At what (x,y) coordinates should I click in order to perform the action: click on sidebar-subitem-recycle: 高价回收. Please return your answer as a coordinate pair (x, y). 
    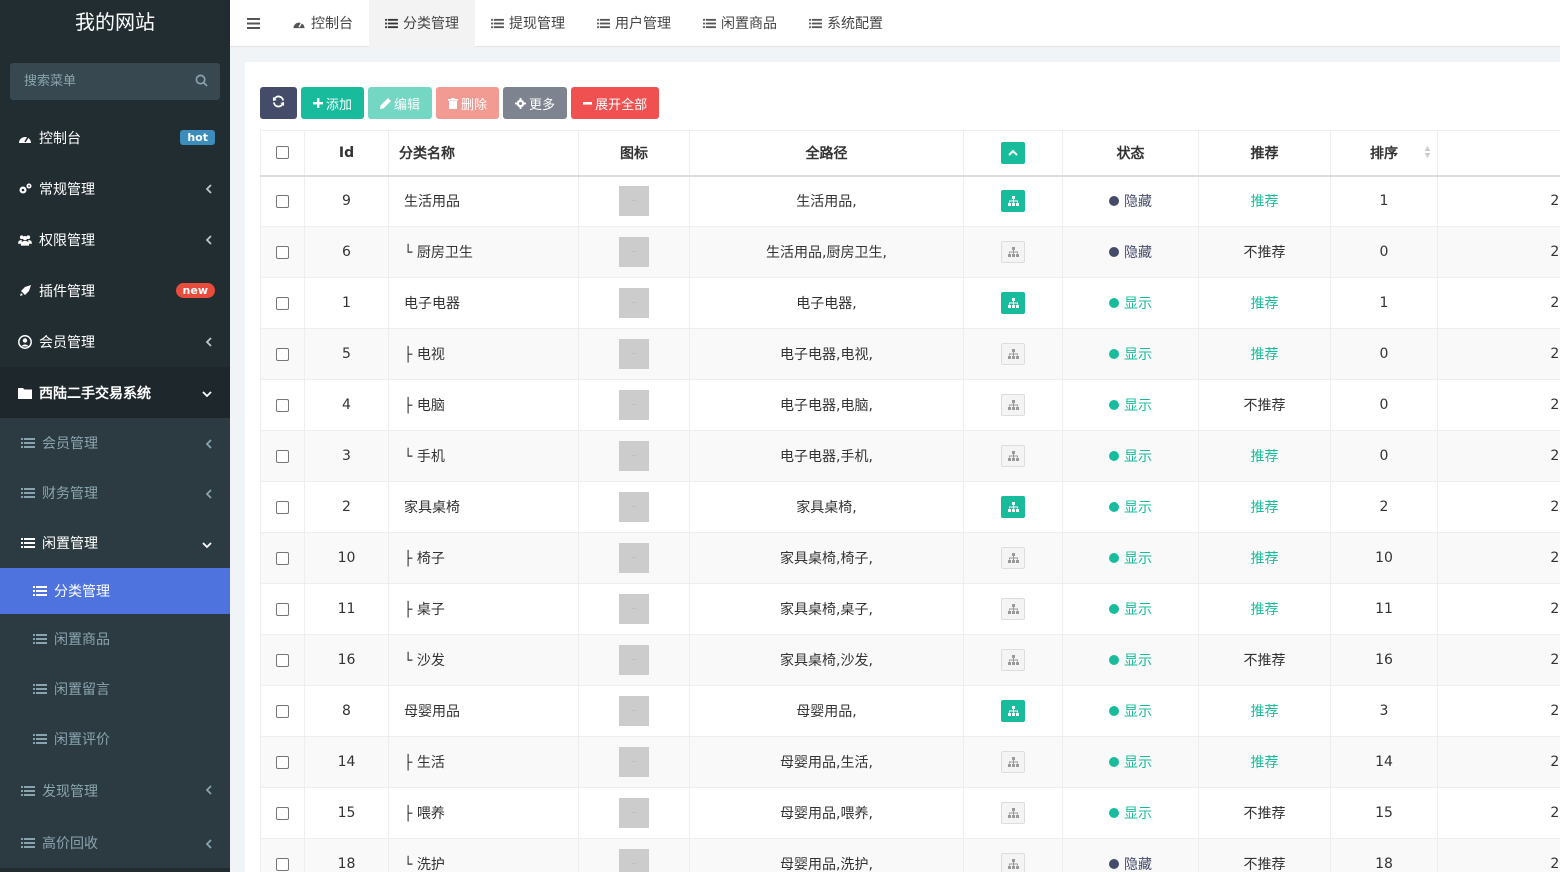
    Looking at the image, I should click on (115, 843).